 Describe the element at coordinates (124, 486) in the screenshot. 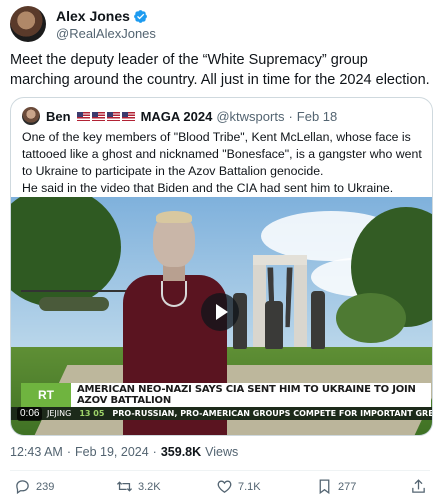

I see `repost-icon` at that location.